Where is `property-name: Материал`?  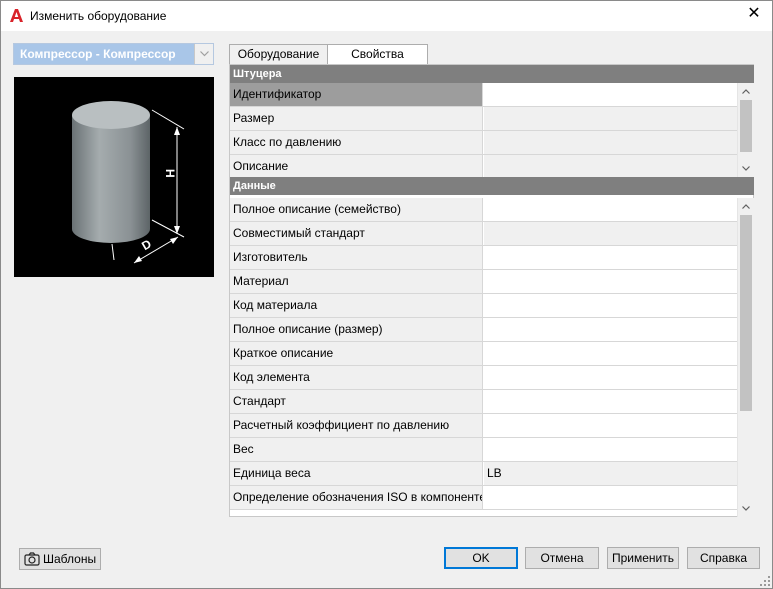 property-name: Материал is located at coordinates (356, 281).